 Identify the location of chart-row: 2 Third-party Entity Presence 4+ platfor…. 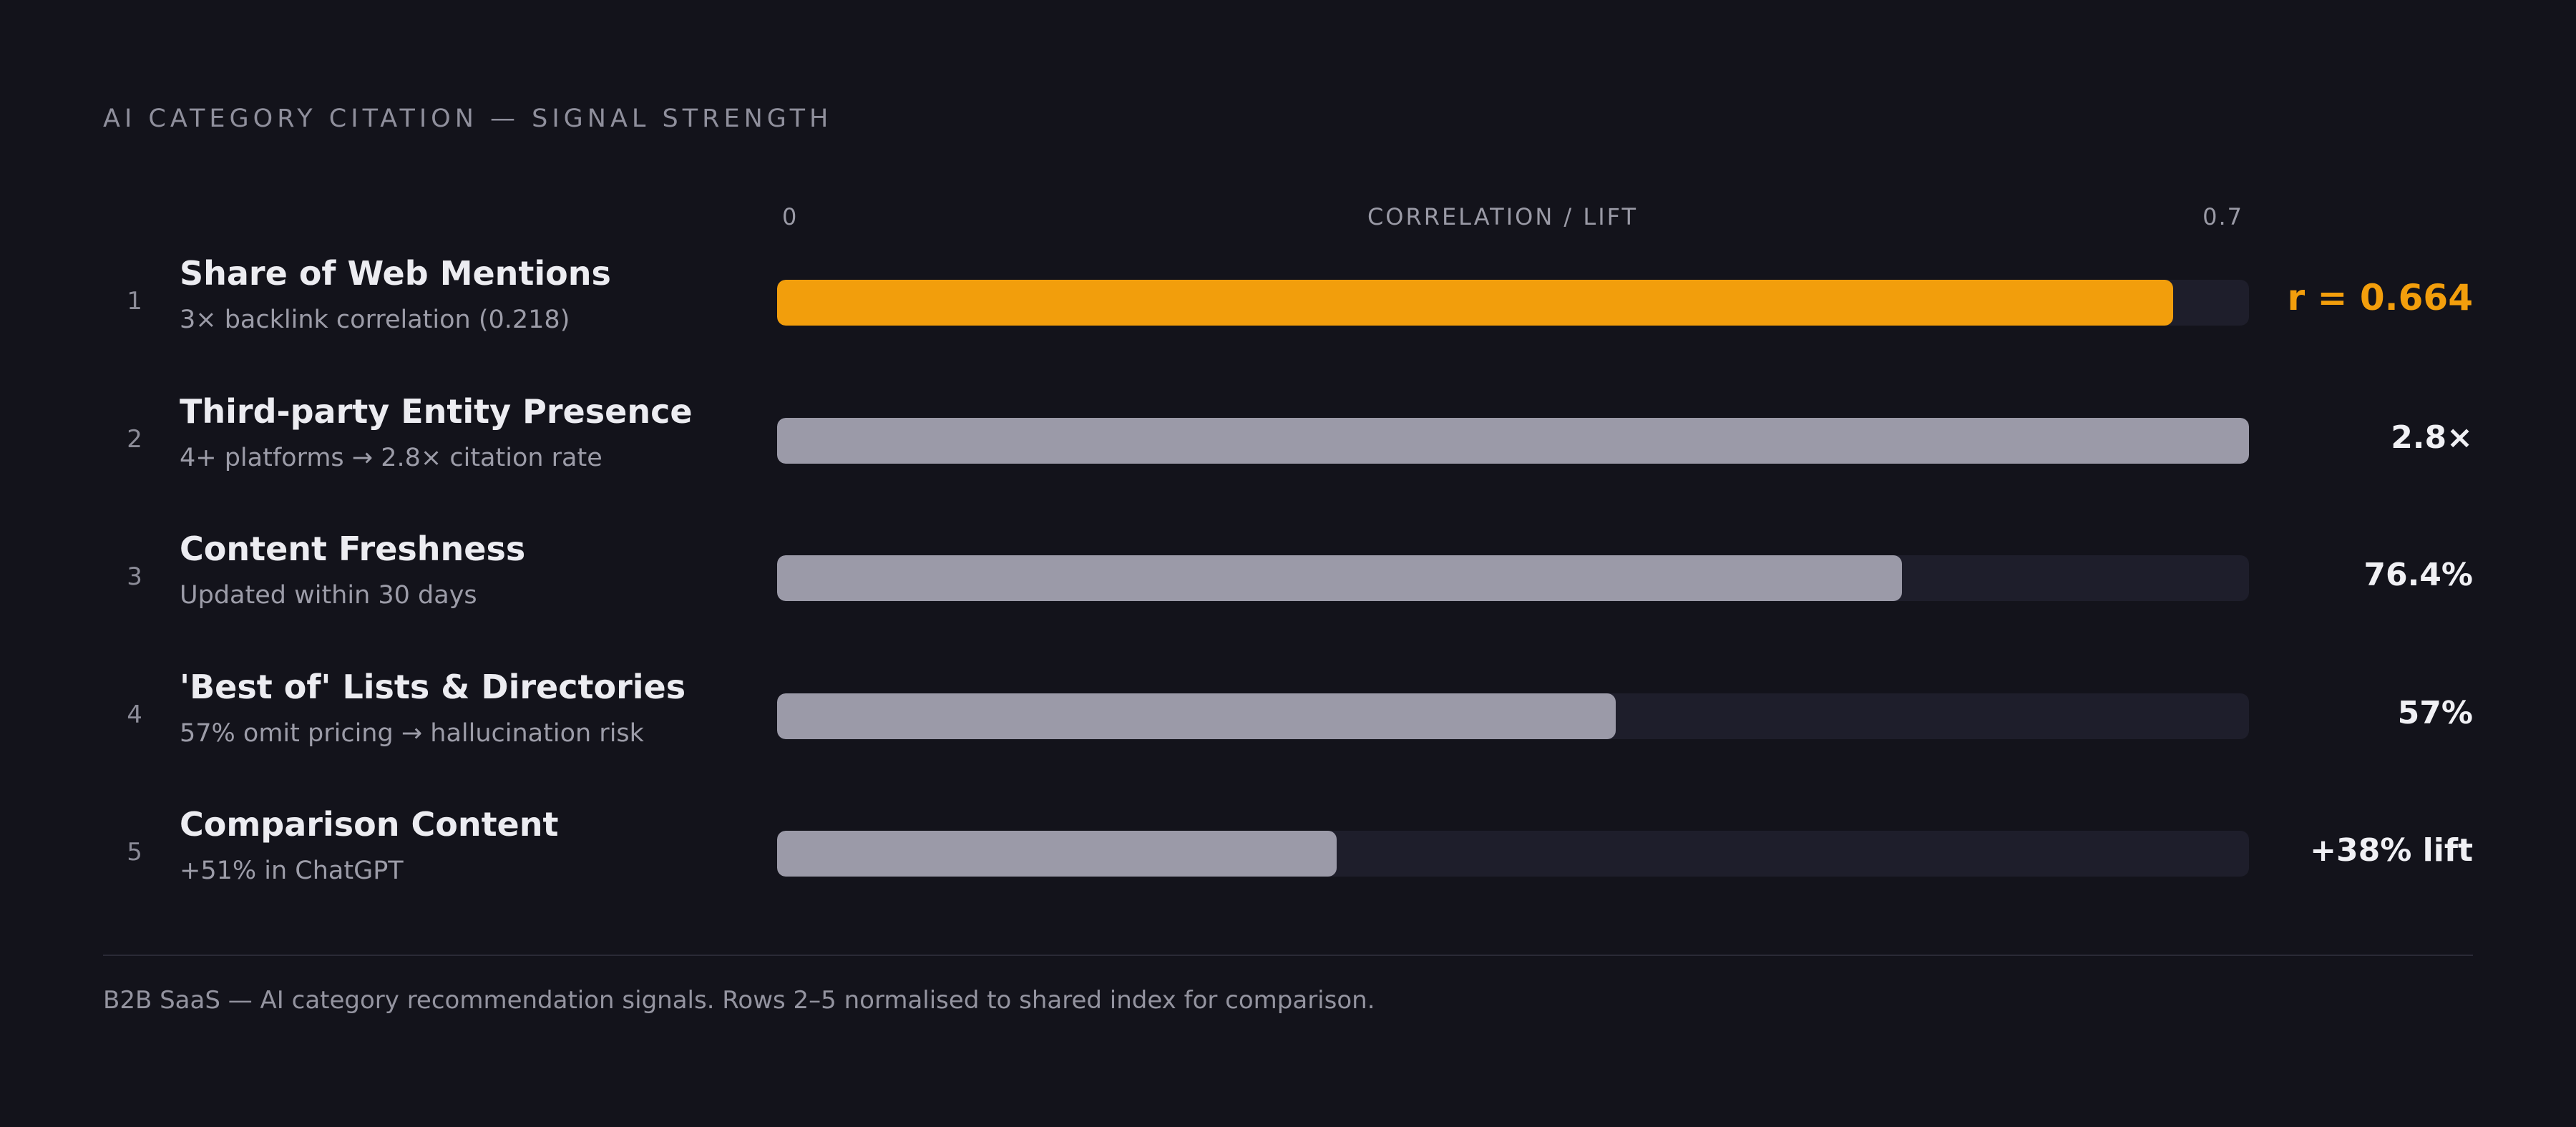
(1288, 438).